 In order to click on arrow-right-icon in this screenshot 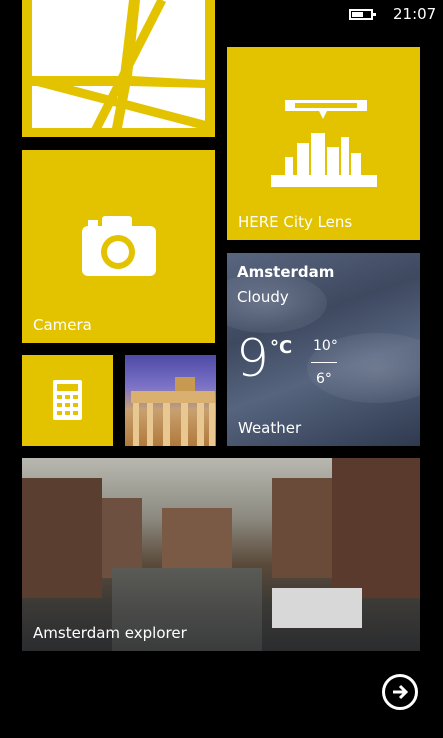, I will do `click(401, 692)`.